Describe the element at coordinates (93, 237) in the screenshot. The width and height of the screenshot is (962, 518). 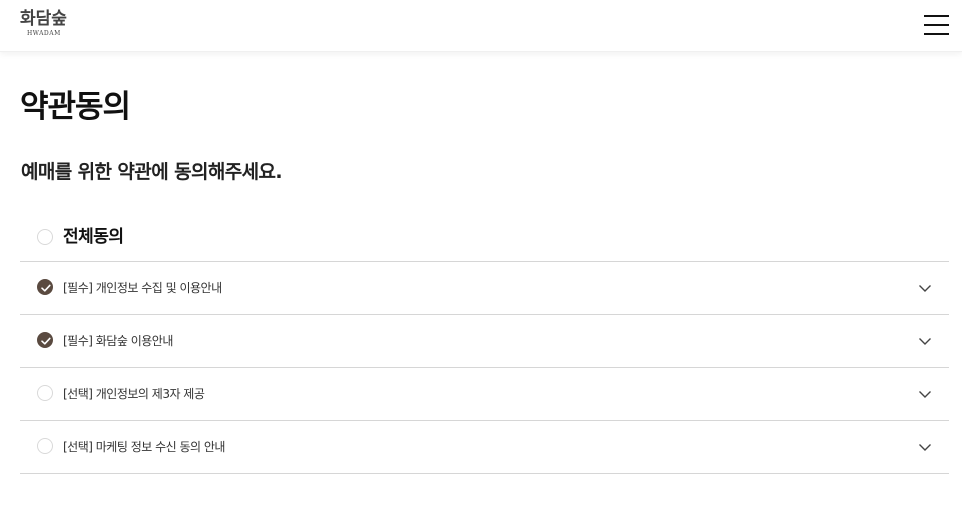
I see `agree-all-label: 전체동의` at that location.